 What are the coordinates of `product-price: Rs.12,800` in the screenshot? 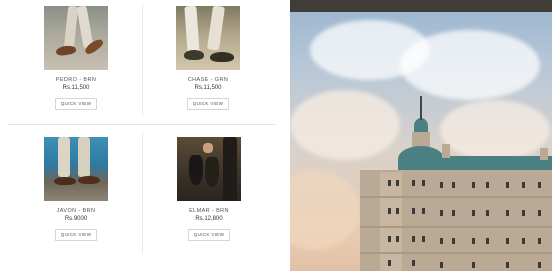 It's located at (209, 219).